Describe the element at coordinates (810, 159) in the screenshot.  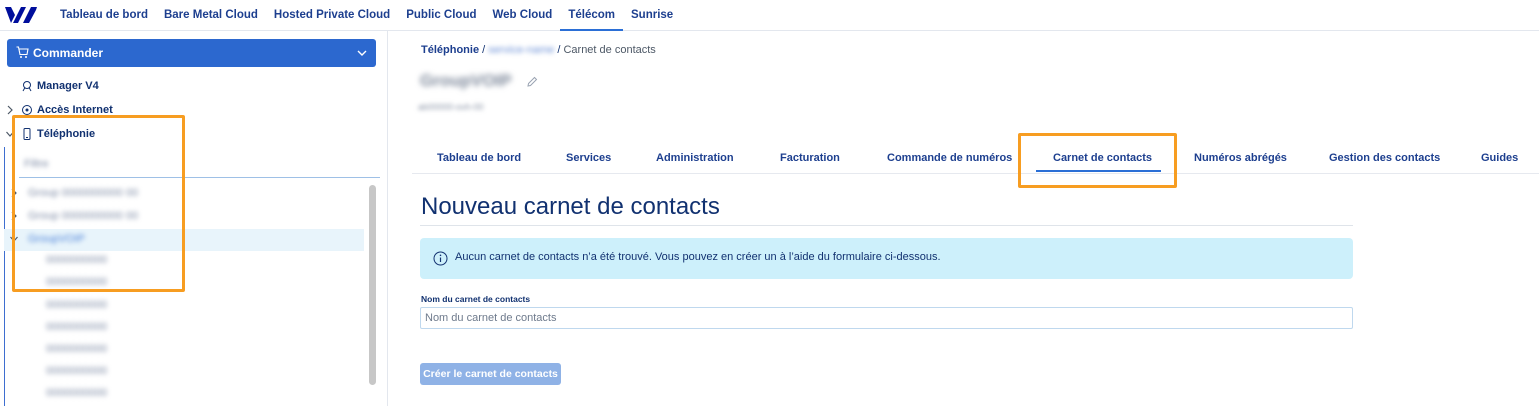
I see `tab-facturation: Facturation` at that location.